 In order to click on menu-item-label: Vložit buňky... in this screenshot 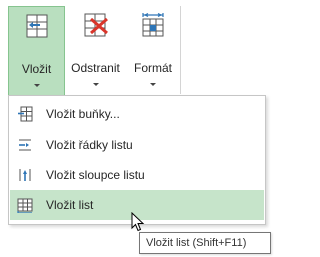, I will do `click(83, 114)`.